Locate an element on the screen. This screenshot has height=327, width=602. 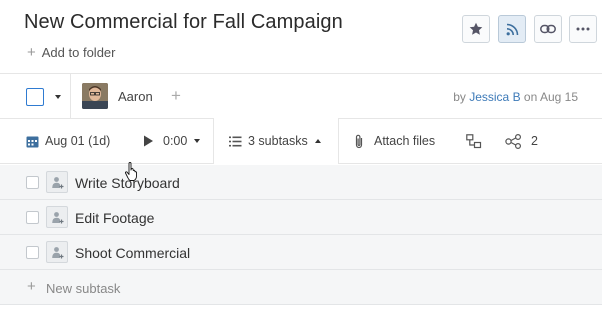
shared-button: 2 is located at coordinates (521, 141).